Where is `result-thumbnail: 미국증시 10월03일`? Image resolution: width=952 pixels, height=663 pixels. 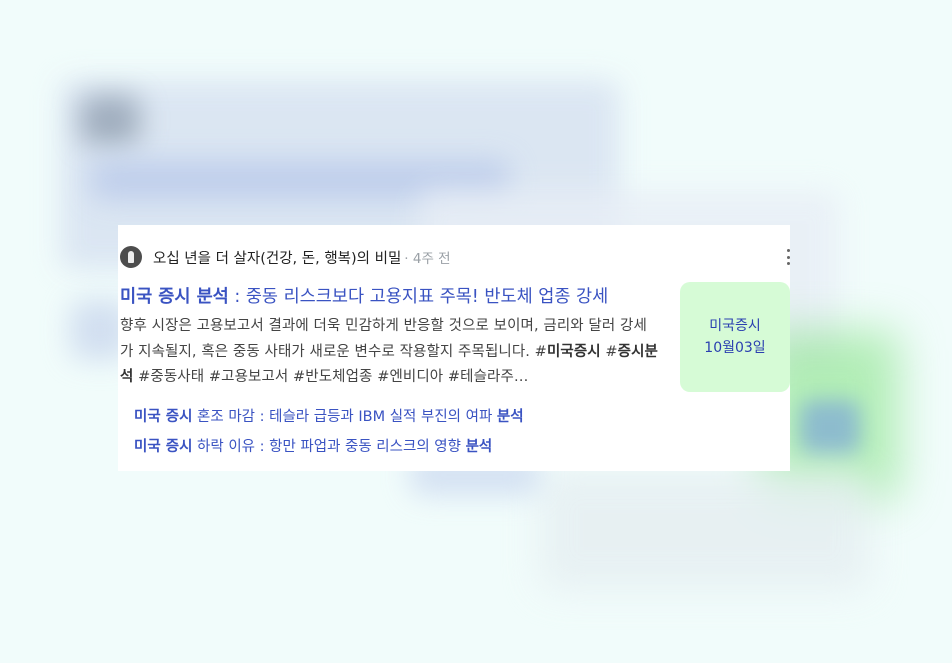
result-thumbnail: 미국증시 10월03일 is located at coordinates (735, 337).